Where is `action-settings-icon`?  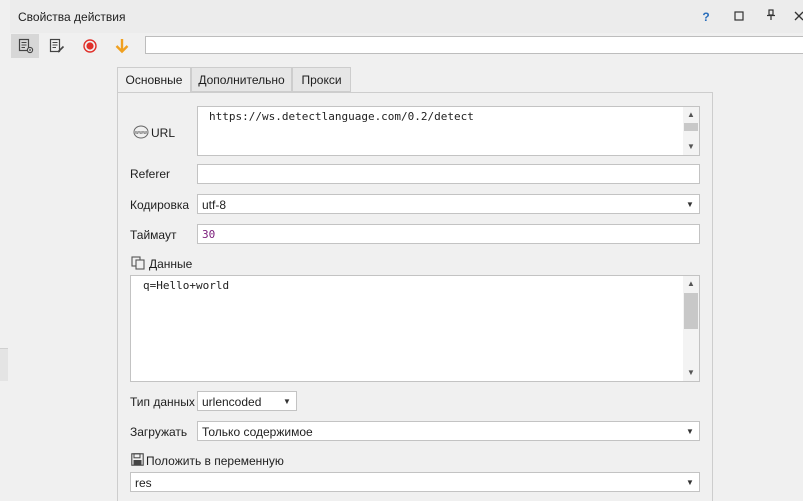
action-settings-icon is located at coordinates (26, 46).